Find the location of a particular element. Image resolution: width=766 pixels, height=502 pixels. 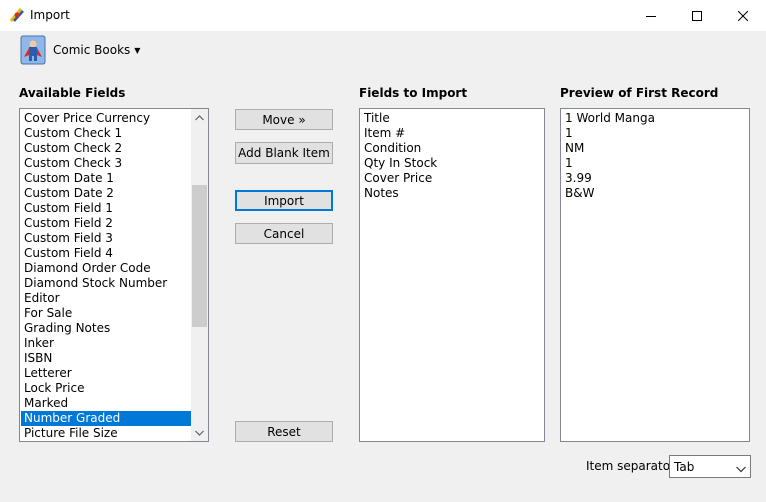

database-selector: Comic Books ▼ is located at coordinates (80, 50).